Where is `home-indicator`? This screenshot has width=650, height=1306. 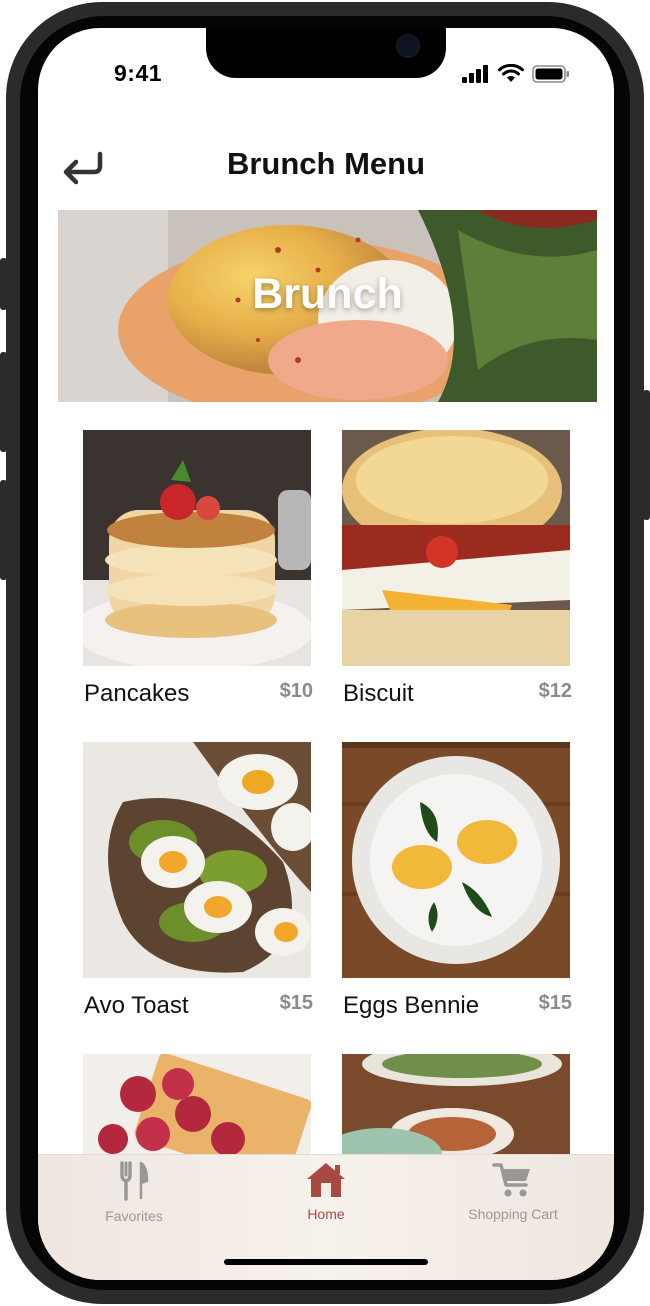 home-indicator is located at coordinates (326, 1262).